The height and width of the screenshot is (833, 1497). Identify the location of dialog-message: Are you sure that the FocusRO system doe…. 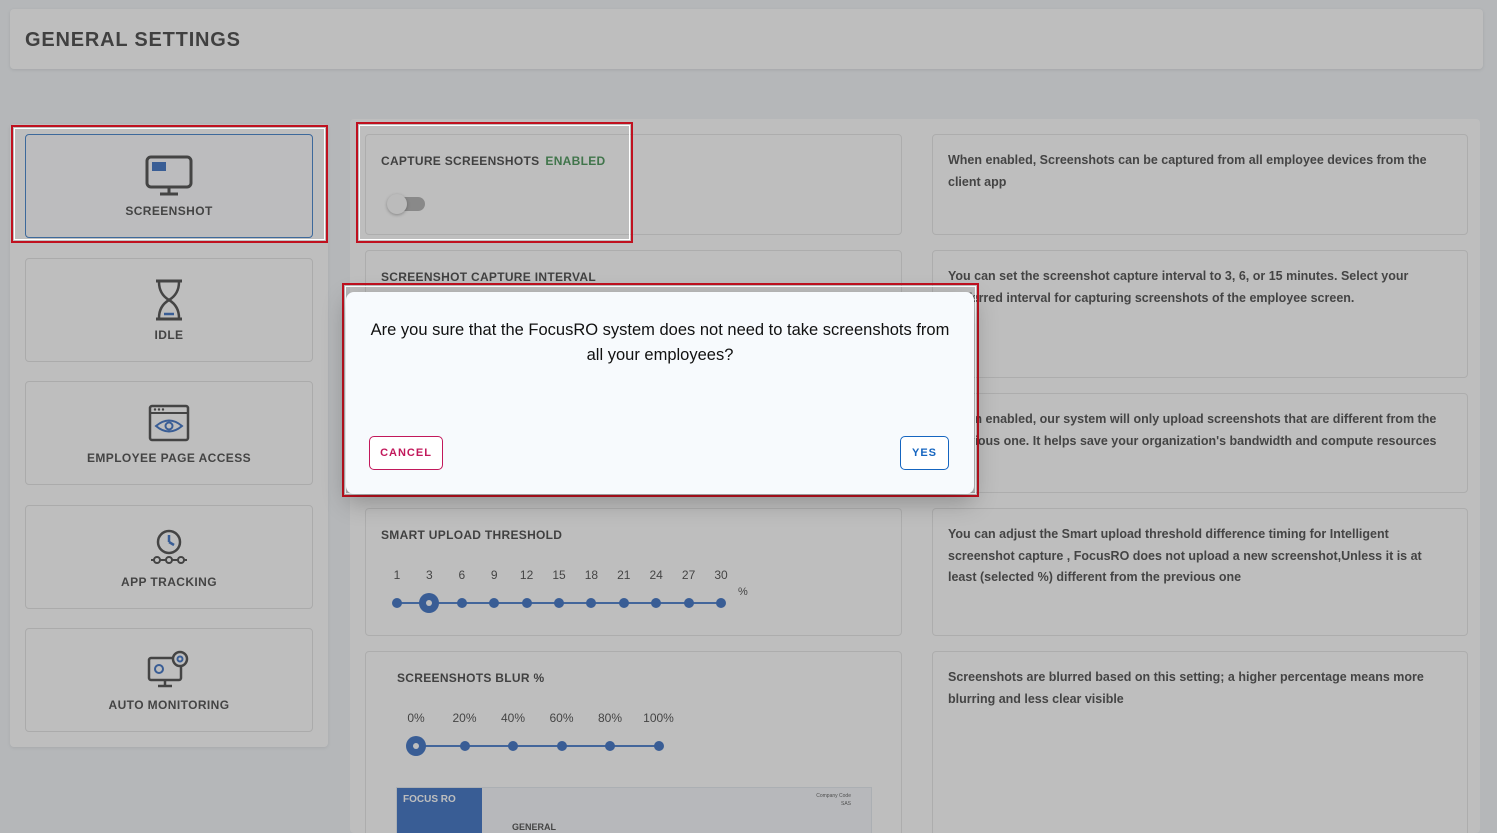
(660, 342).